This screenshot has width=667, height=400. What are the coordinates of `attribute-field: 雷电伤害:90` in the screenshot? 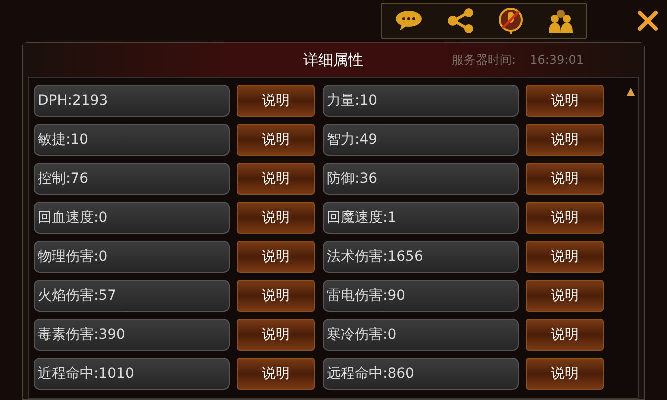 It's located at (421, 296).